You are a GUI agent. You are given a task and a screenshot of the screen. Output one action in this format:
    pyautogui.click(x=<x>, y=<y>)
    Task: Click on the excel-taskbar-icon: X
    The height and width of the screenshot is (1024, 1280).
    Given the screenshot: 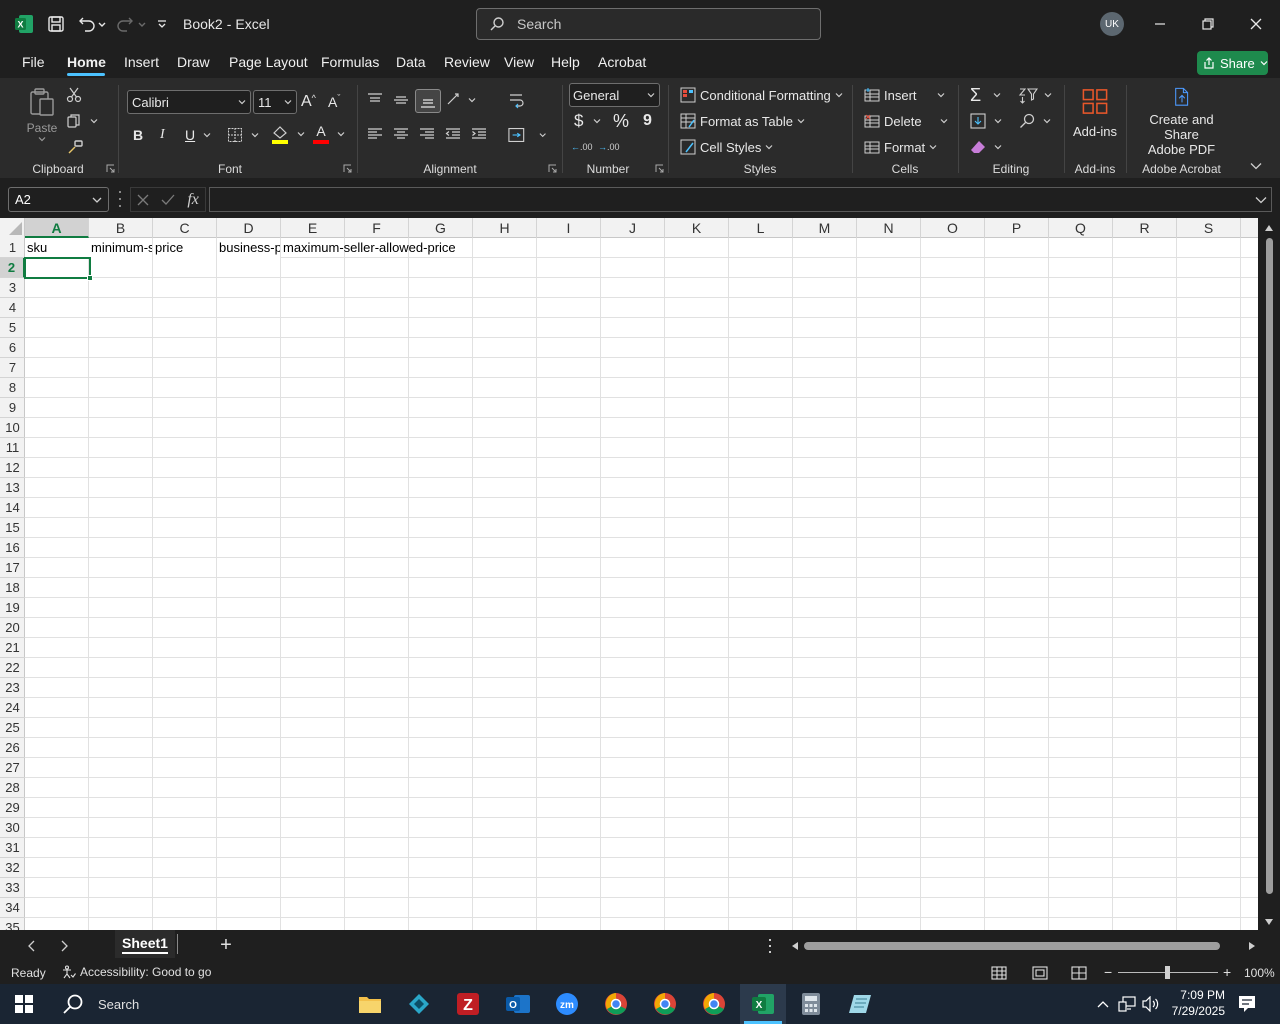 What is the action you would take?
    pyautogui.click(x=763, y=1004)
    